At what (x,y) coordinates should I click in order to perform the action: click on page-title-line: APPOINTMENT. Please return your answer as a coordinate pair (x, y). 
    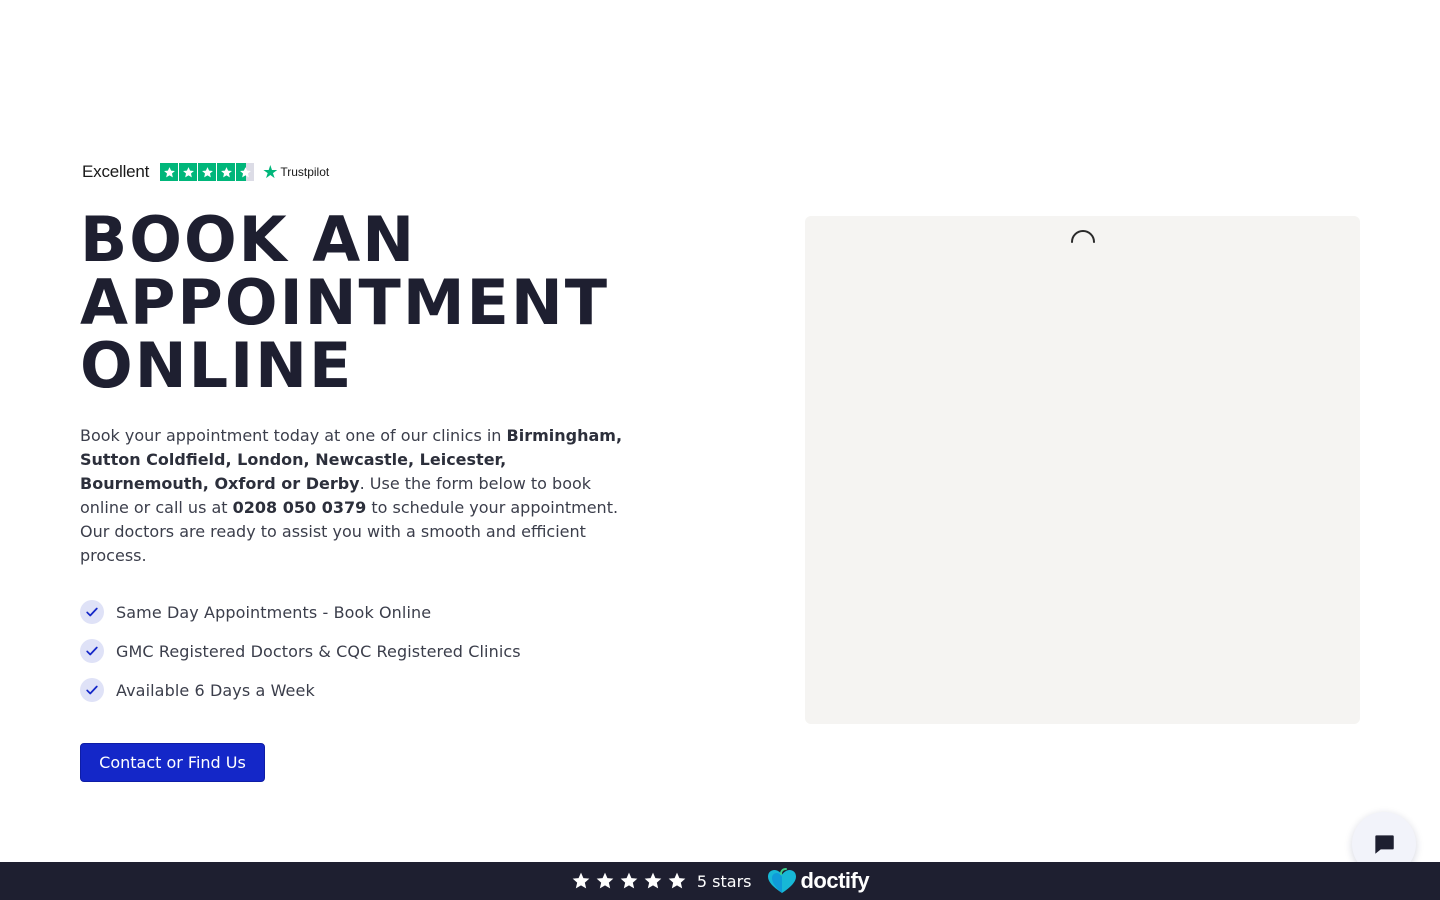
    Looking at the image, I should click on (345, 302).